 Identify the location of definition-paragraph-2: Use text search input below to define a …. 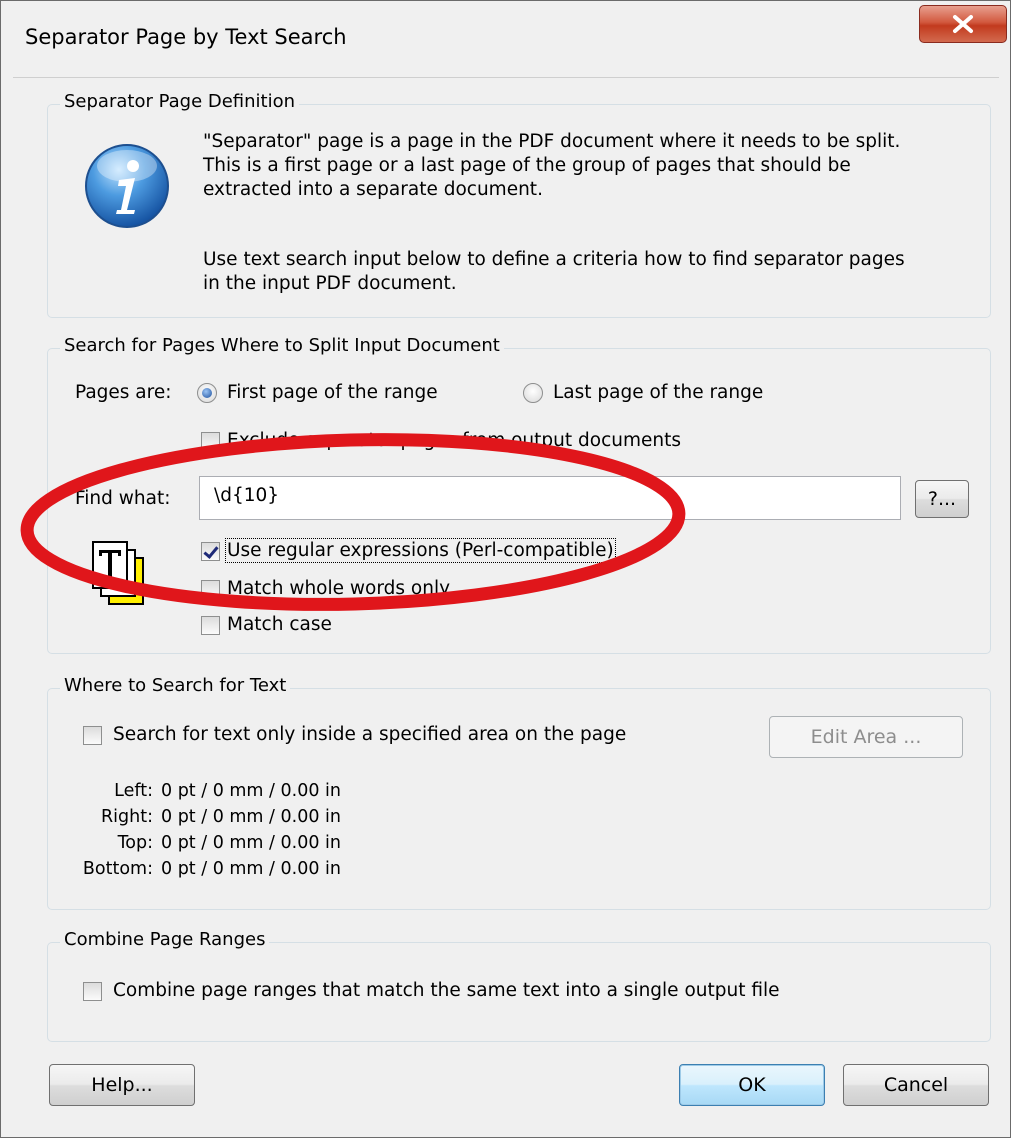
(593, 272).